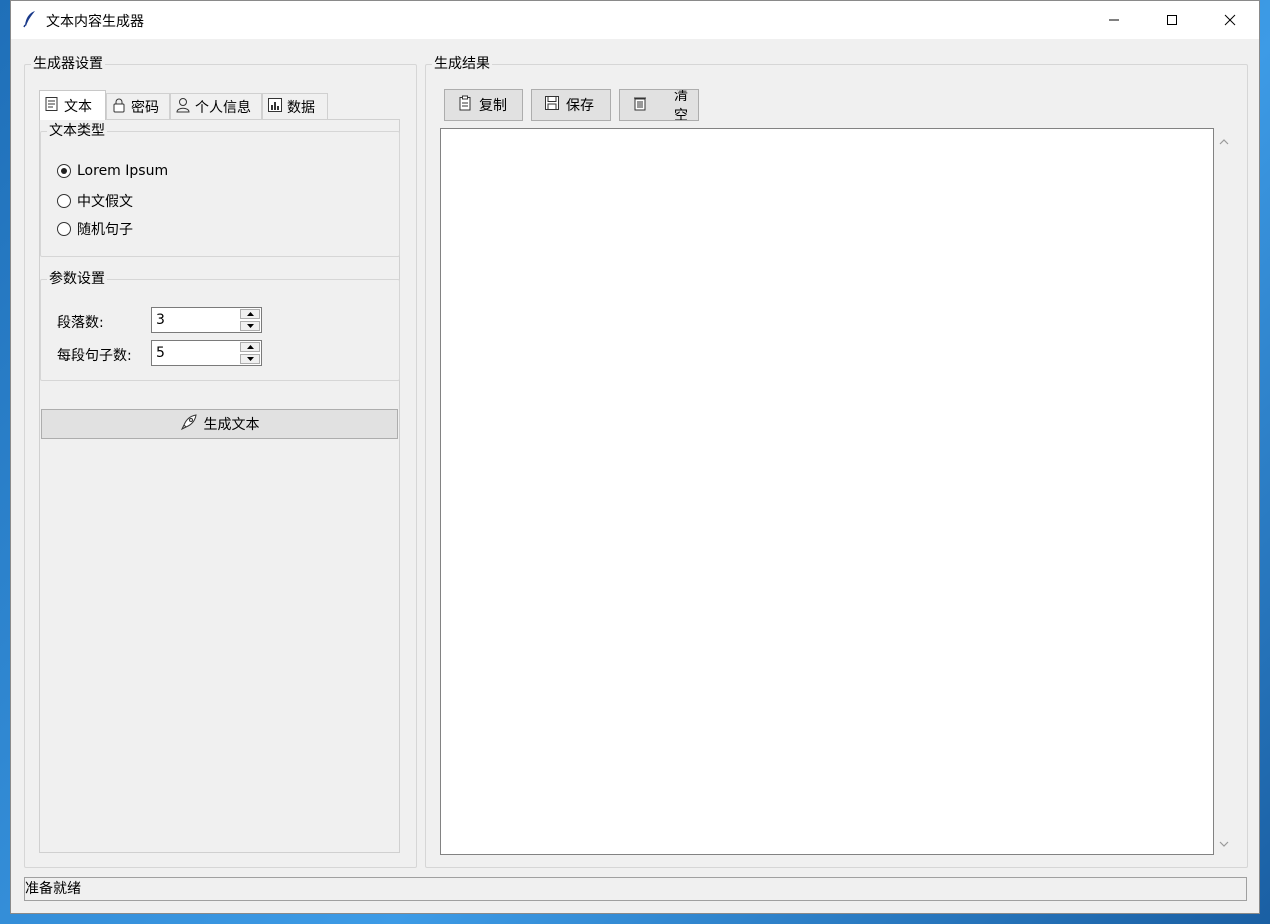  I want to click on lock-icon, so click(119, 107).